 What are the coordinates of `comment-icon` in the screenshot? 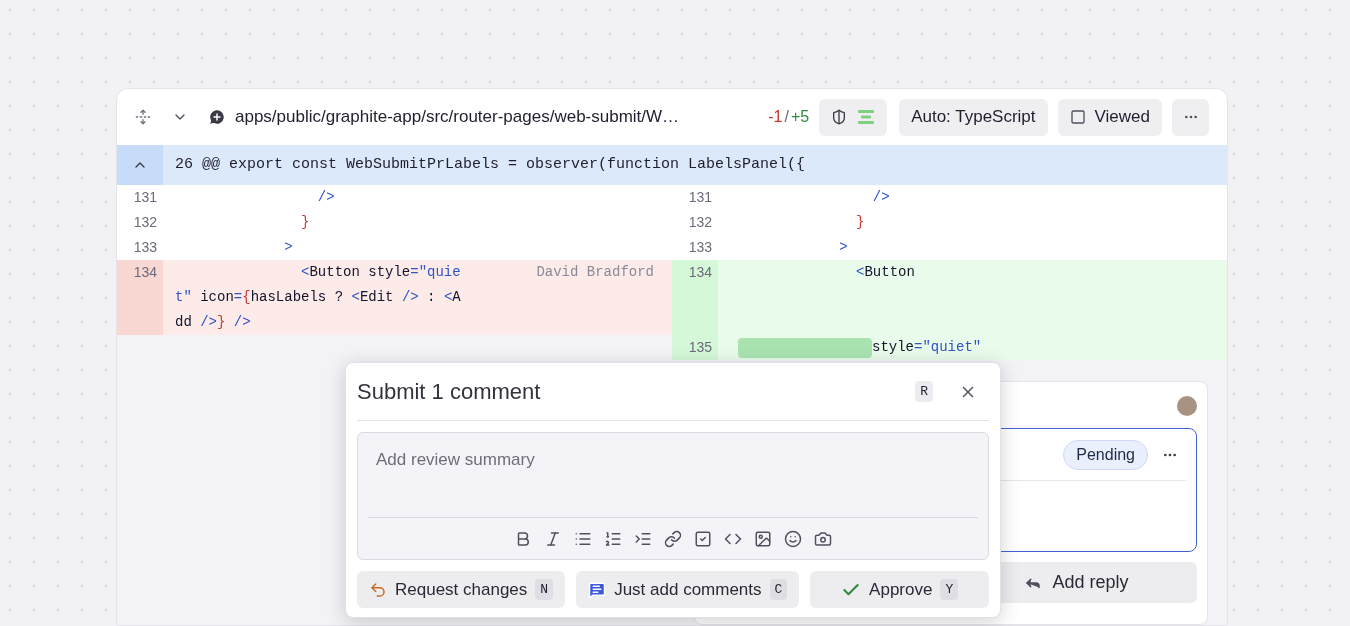 It's located at (597, 589).